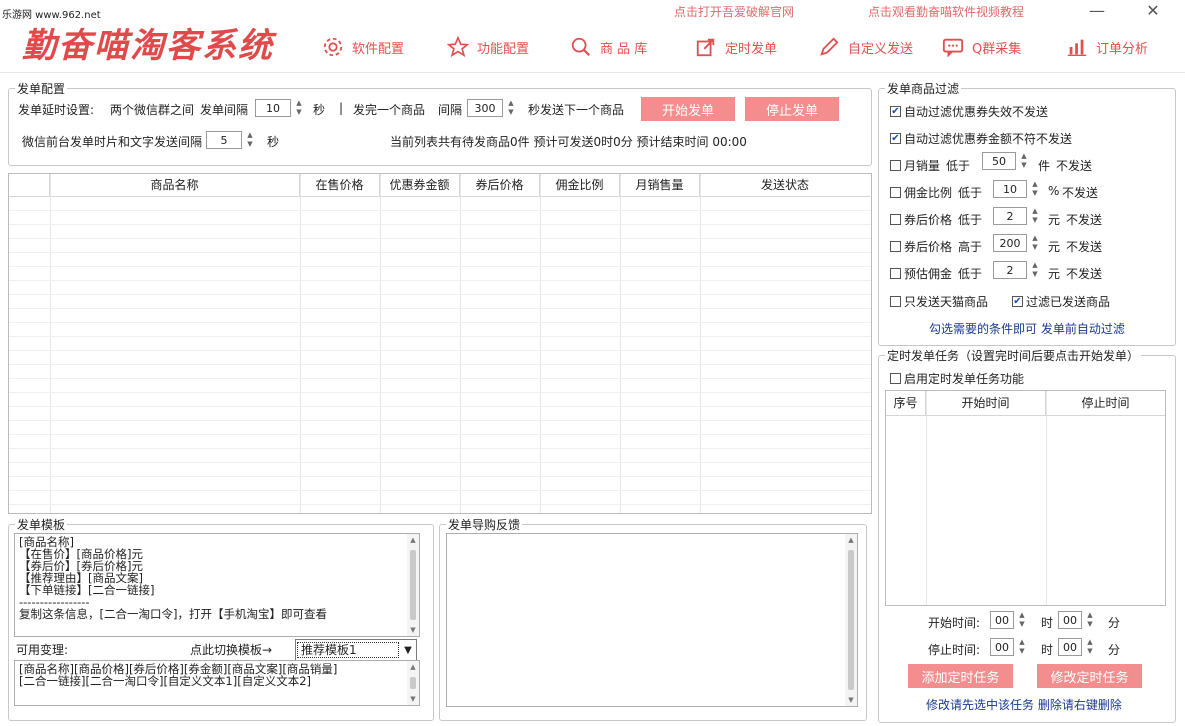 This screenshot has height=726, width=1185. I want to click on close-button: ✕, so click(1153, 12).